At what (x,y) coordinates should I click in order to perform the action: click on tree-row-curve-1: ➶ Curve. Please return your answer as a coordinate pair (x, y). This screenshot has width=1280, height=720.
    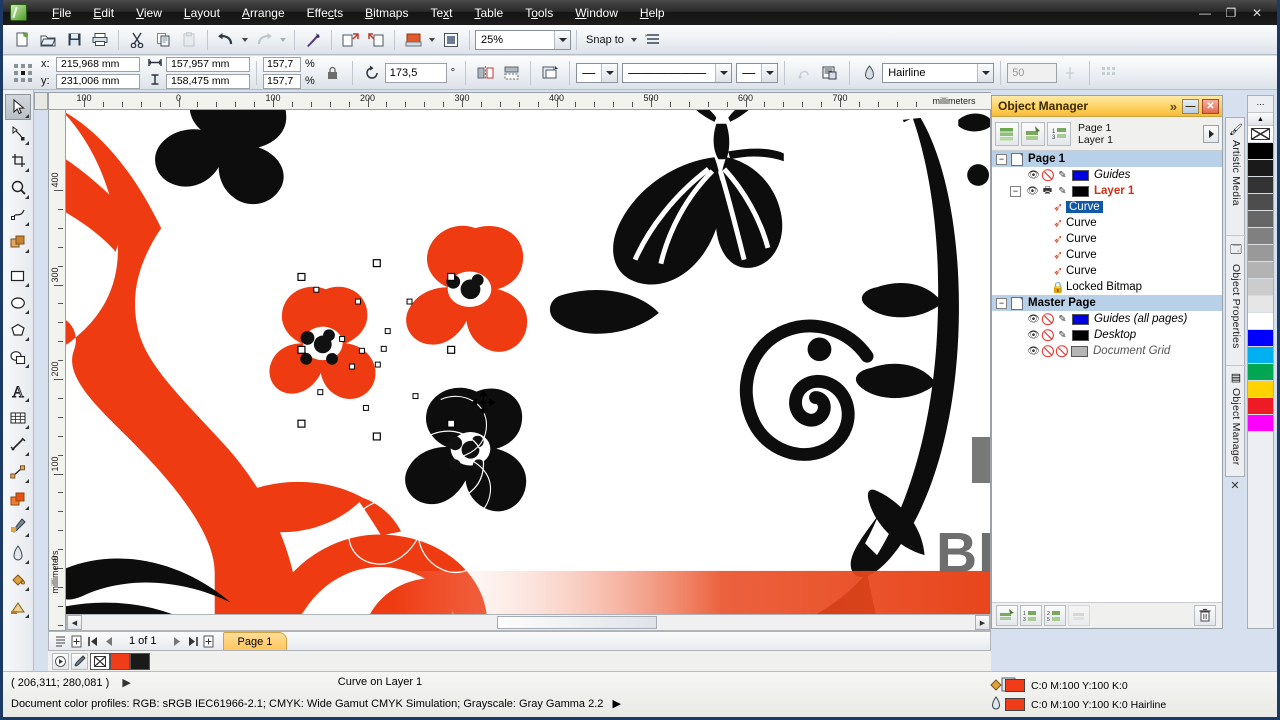
    Looking at the image, I should click on (1107, 207).